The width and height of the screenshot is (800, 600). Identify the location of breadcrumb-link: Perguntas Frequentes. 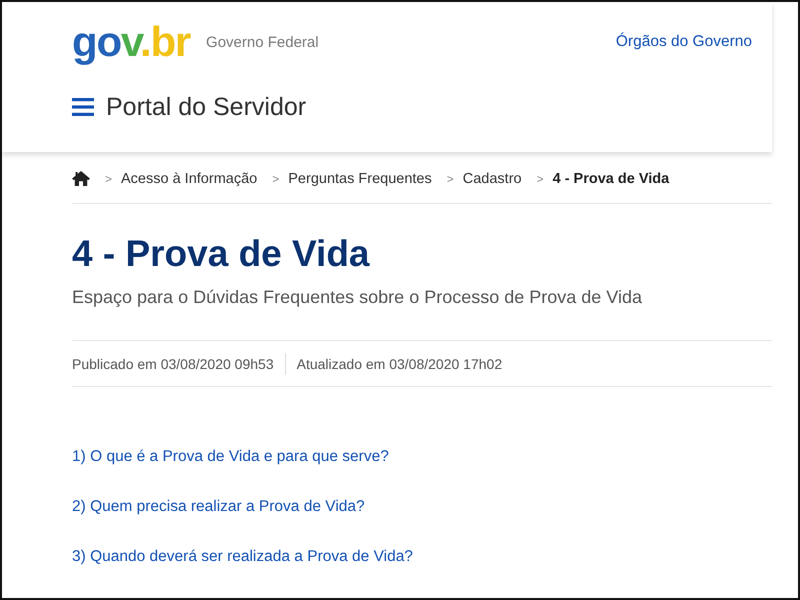
(360, 178).